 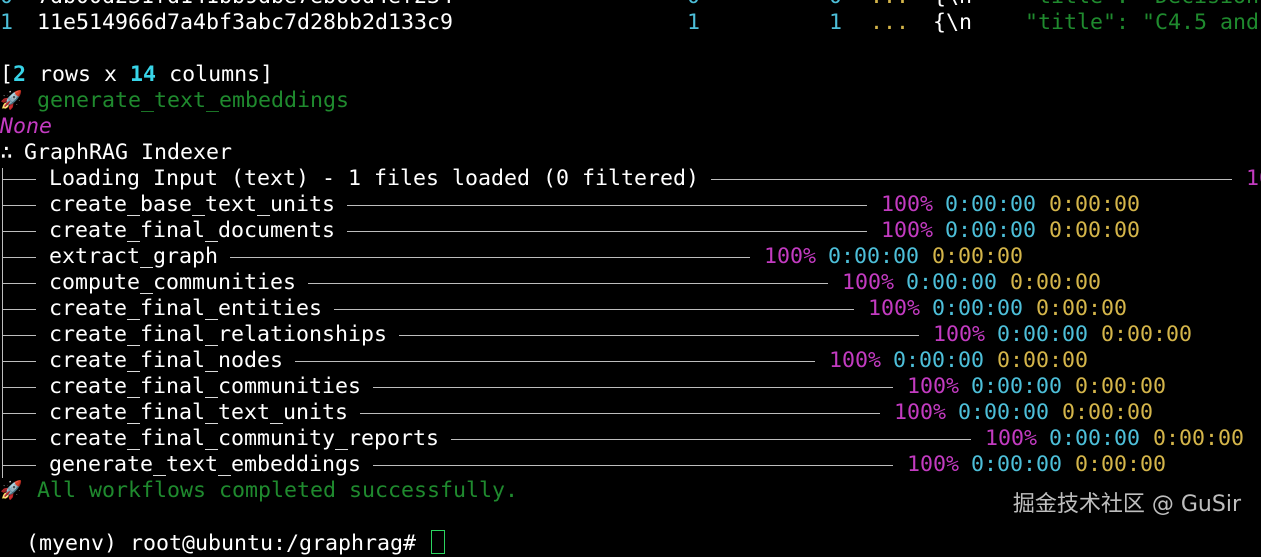 I want to click on workflow-name: create_base_text_units, so click(x=192, y=204).